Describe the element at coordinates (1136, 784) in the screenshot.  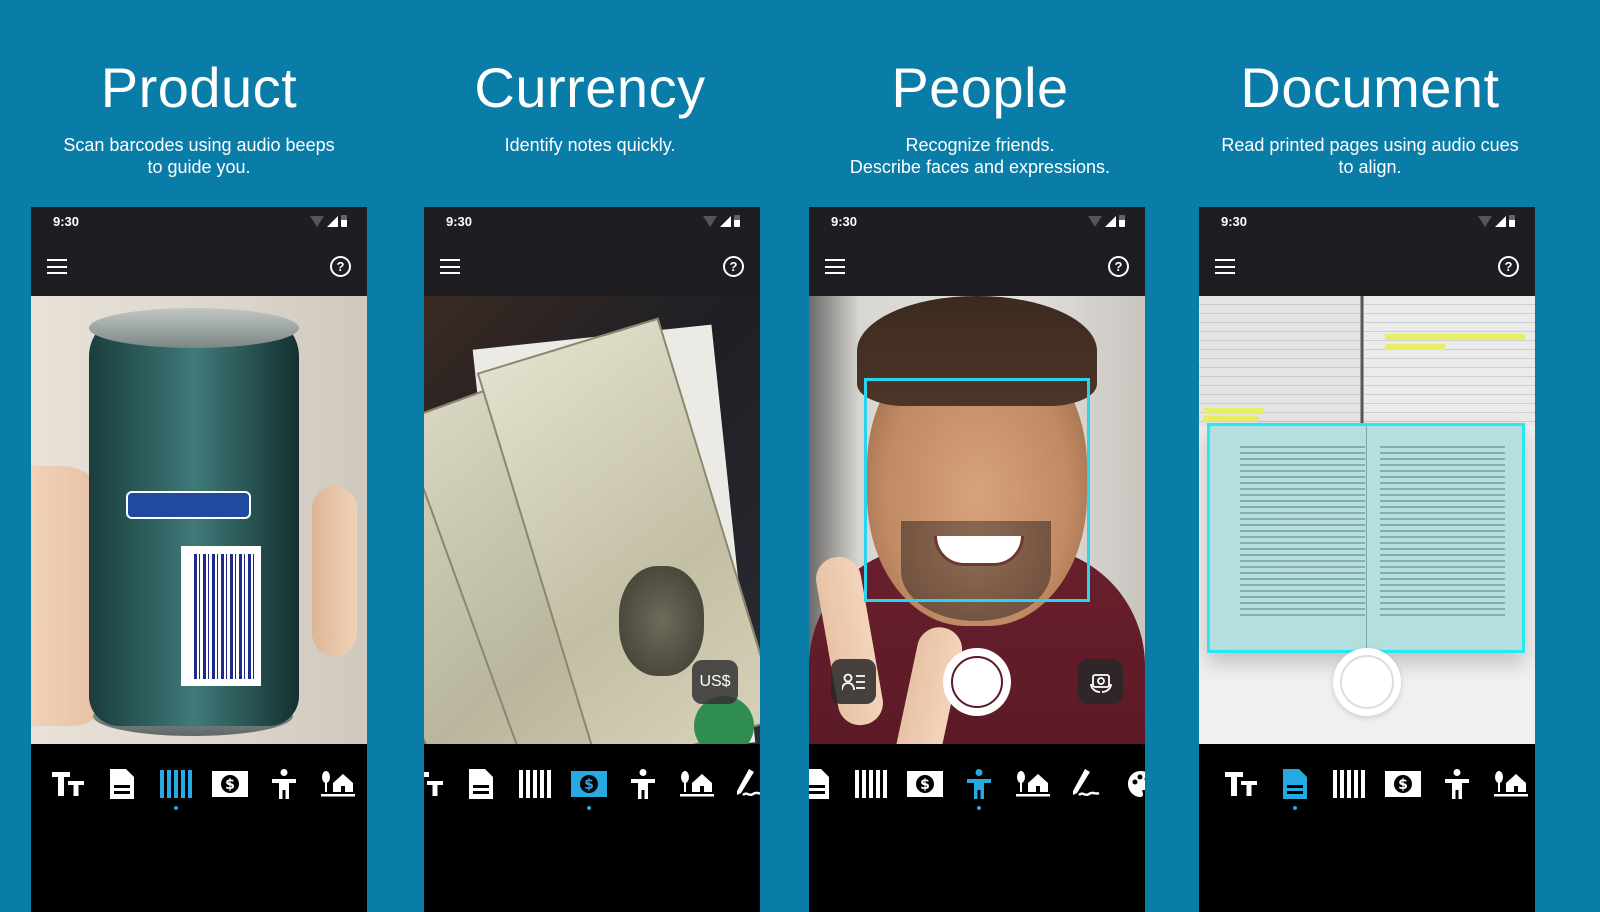
I see `palette-icon` at that location.